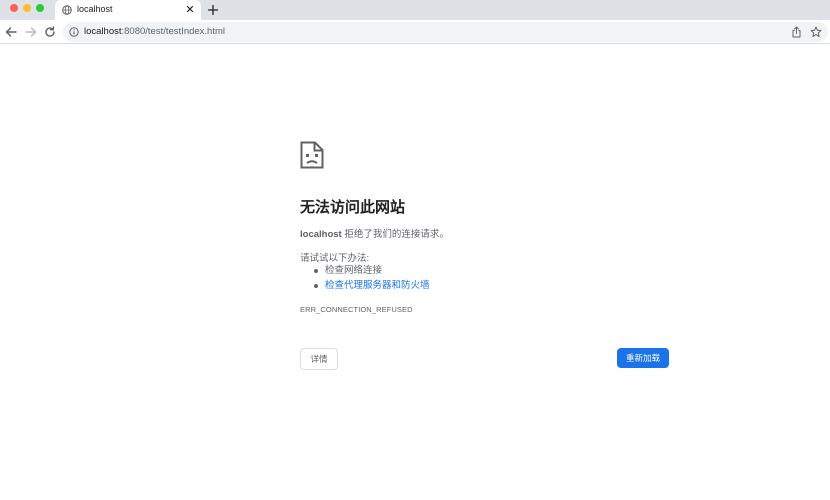 The width and height of the screenshot is (830, 500). I want to click on error-host: localhost, so click(321, 234).